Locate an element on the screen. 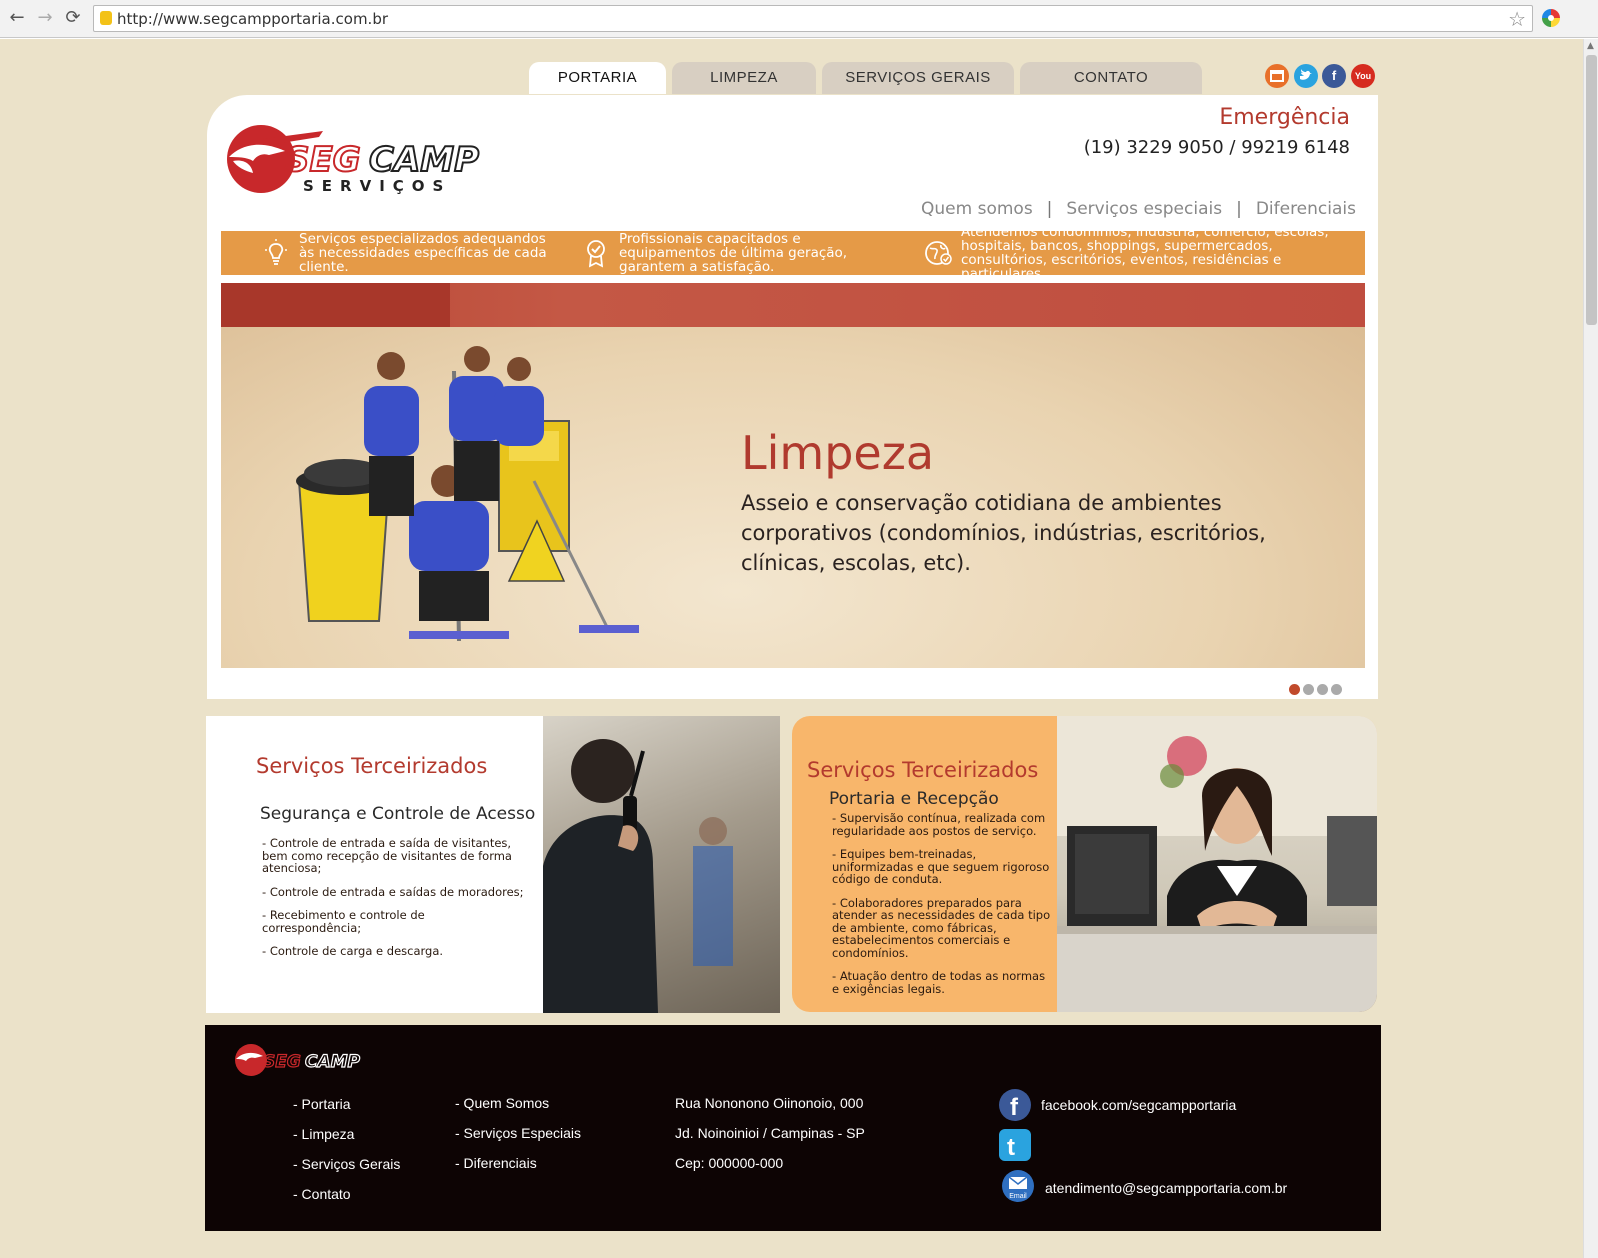  footer-link-servicos-gerais: - Serviços Gerais is located at coordinates (346, 1169).